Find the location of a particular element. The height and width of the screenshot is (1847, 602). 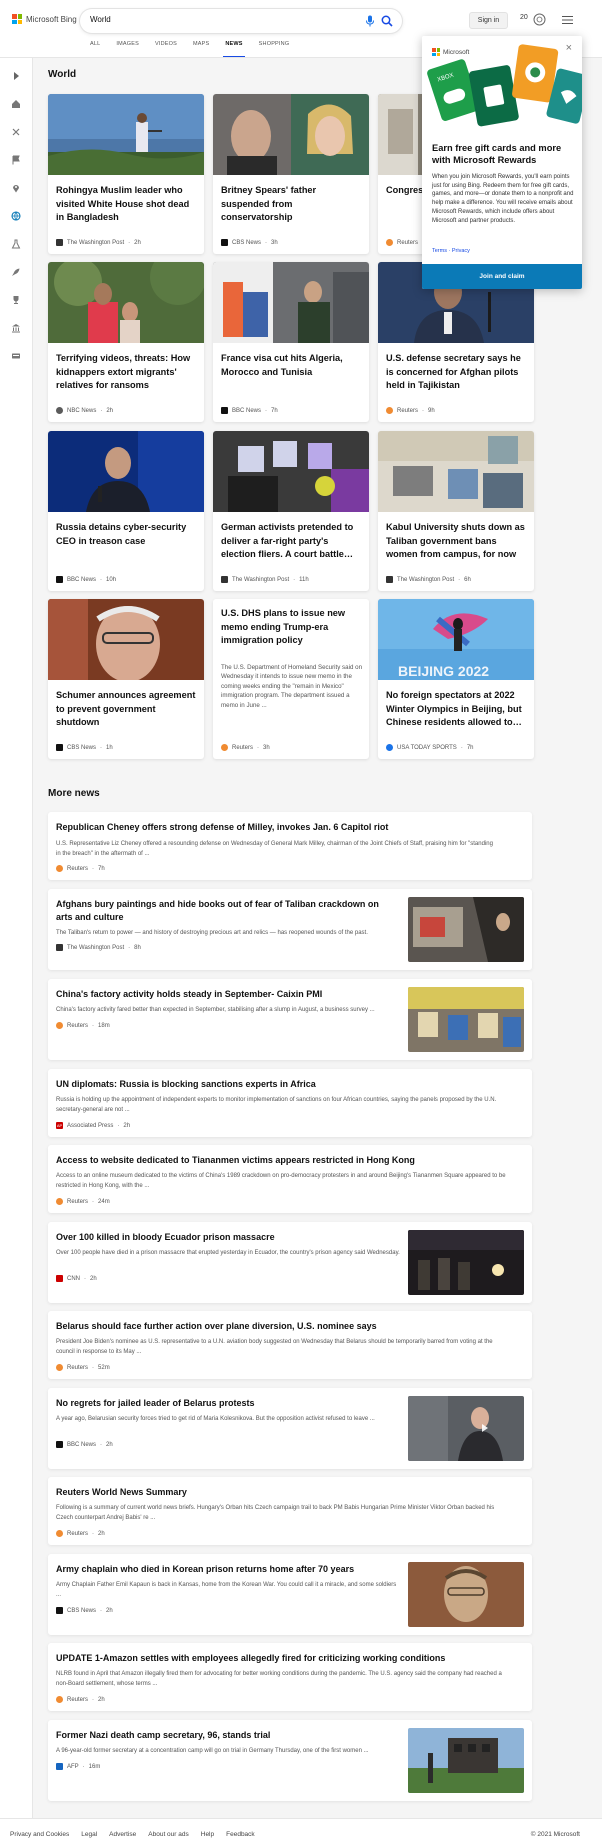

footer-link-feedback: Feedback is located at coordinates (240, 1834).